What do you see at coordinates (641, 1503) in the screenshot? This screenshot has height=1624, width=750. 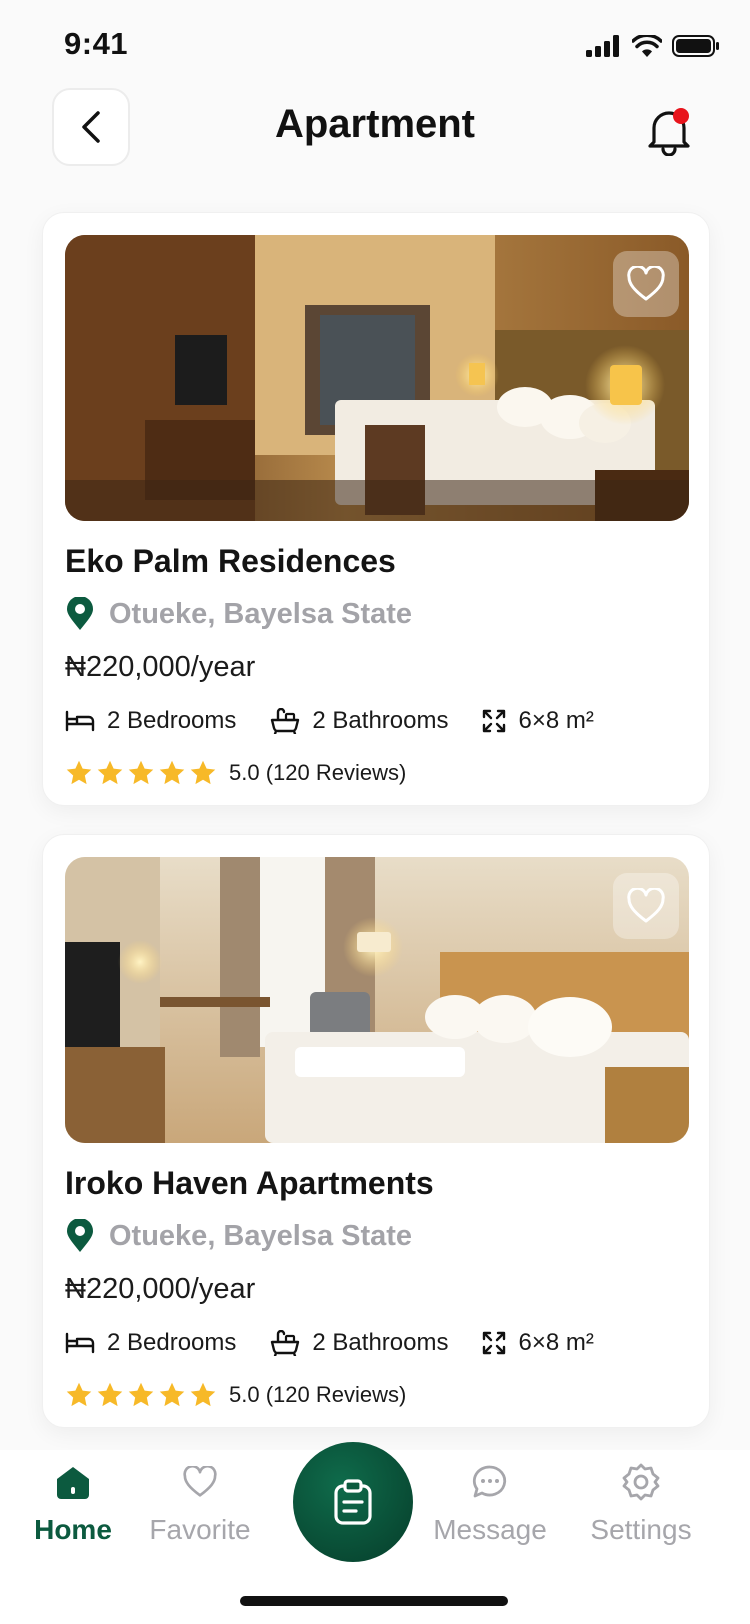 I see `nav-settings: Settings` at bounding box center [641, 1503].